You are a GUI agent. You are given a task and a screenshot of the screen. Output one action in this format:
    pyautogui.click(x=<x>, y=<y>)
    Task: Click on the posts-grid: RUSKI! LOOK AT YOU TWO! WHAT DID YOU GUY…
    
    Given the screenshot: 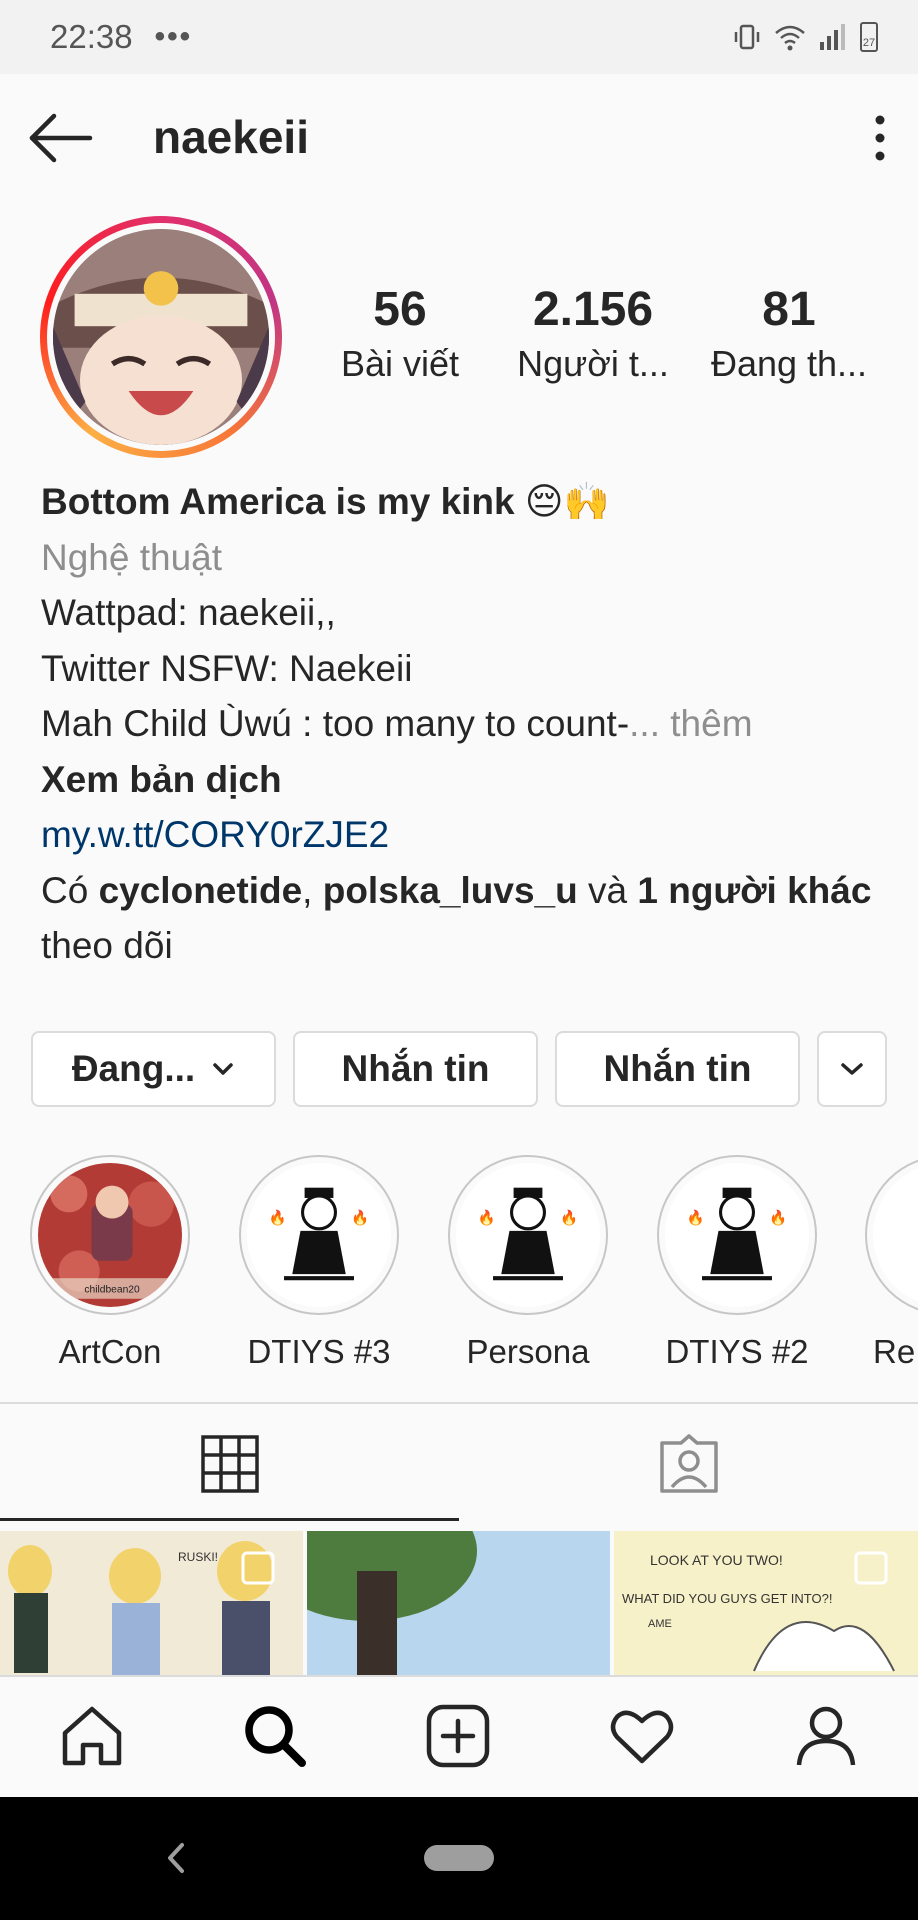 What is the action you would take?
    pyautogui.click(x=459, y=1603)
    